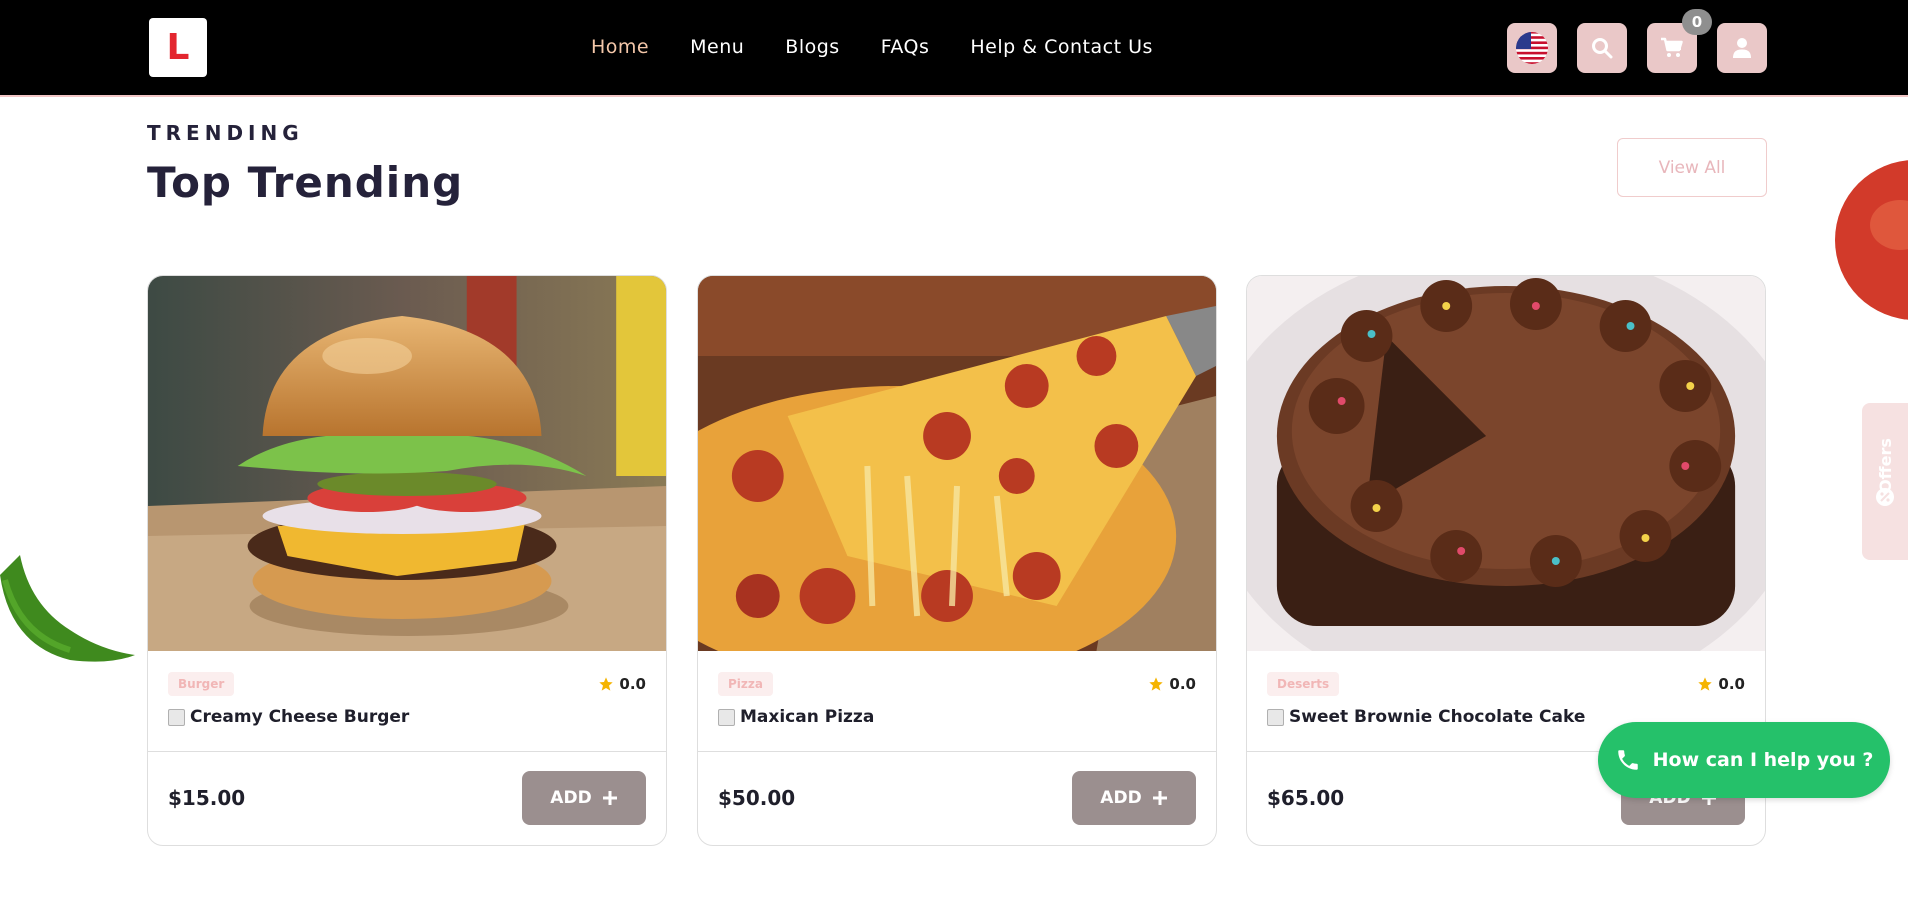  I want to click on search-icon, so click(1602, 48).